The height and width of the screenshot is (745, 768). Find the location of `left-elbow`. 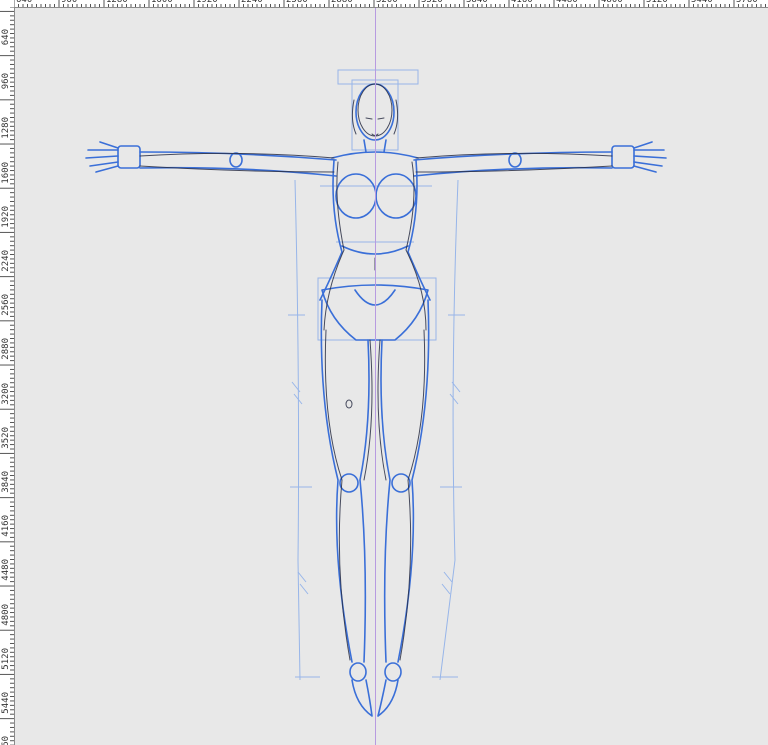

left-elbow is located at coordinates (236, 160).